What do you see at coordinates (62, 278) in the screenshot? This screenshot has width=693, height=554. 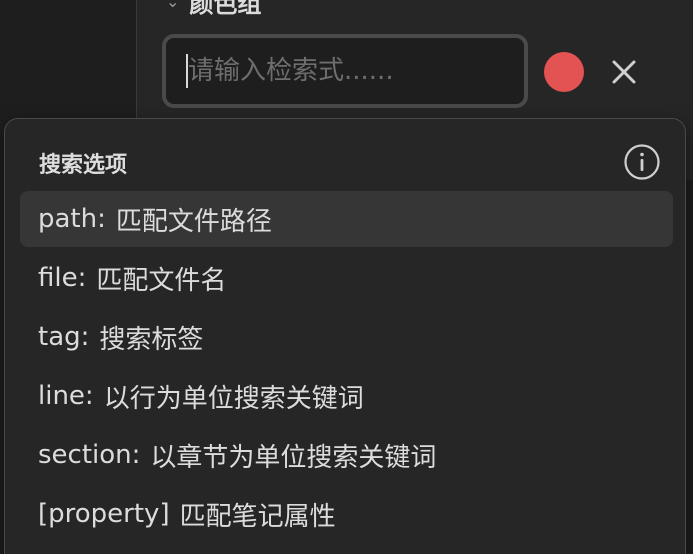 I see `option-key: file:` at bounding box center [62, 278].